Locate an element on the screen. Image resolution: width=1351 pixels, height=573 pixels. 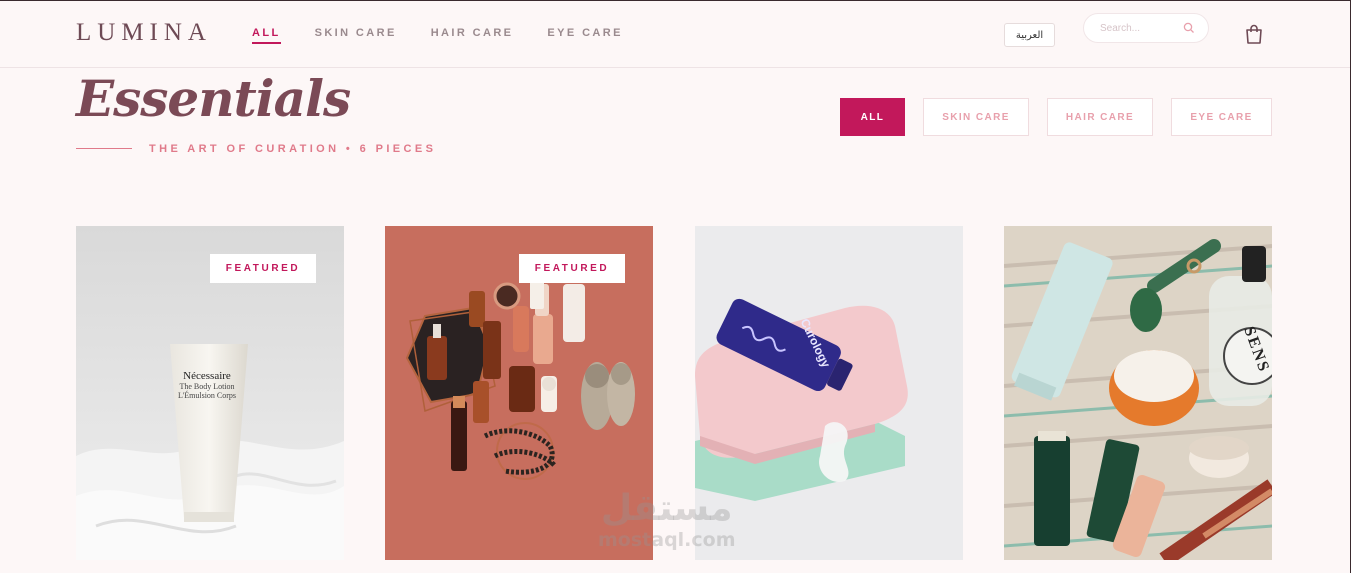
page-title: Essentials is located at coordinates (213, 98).